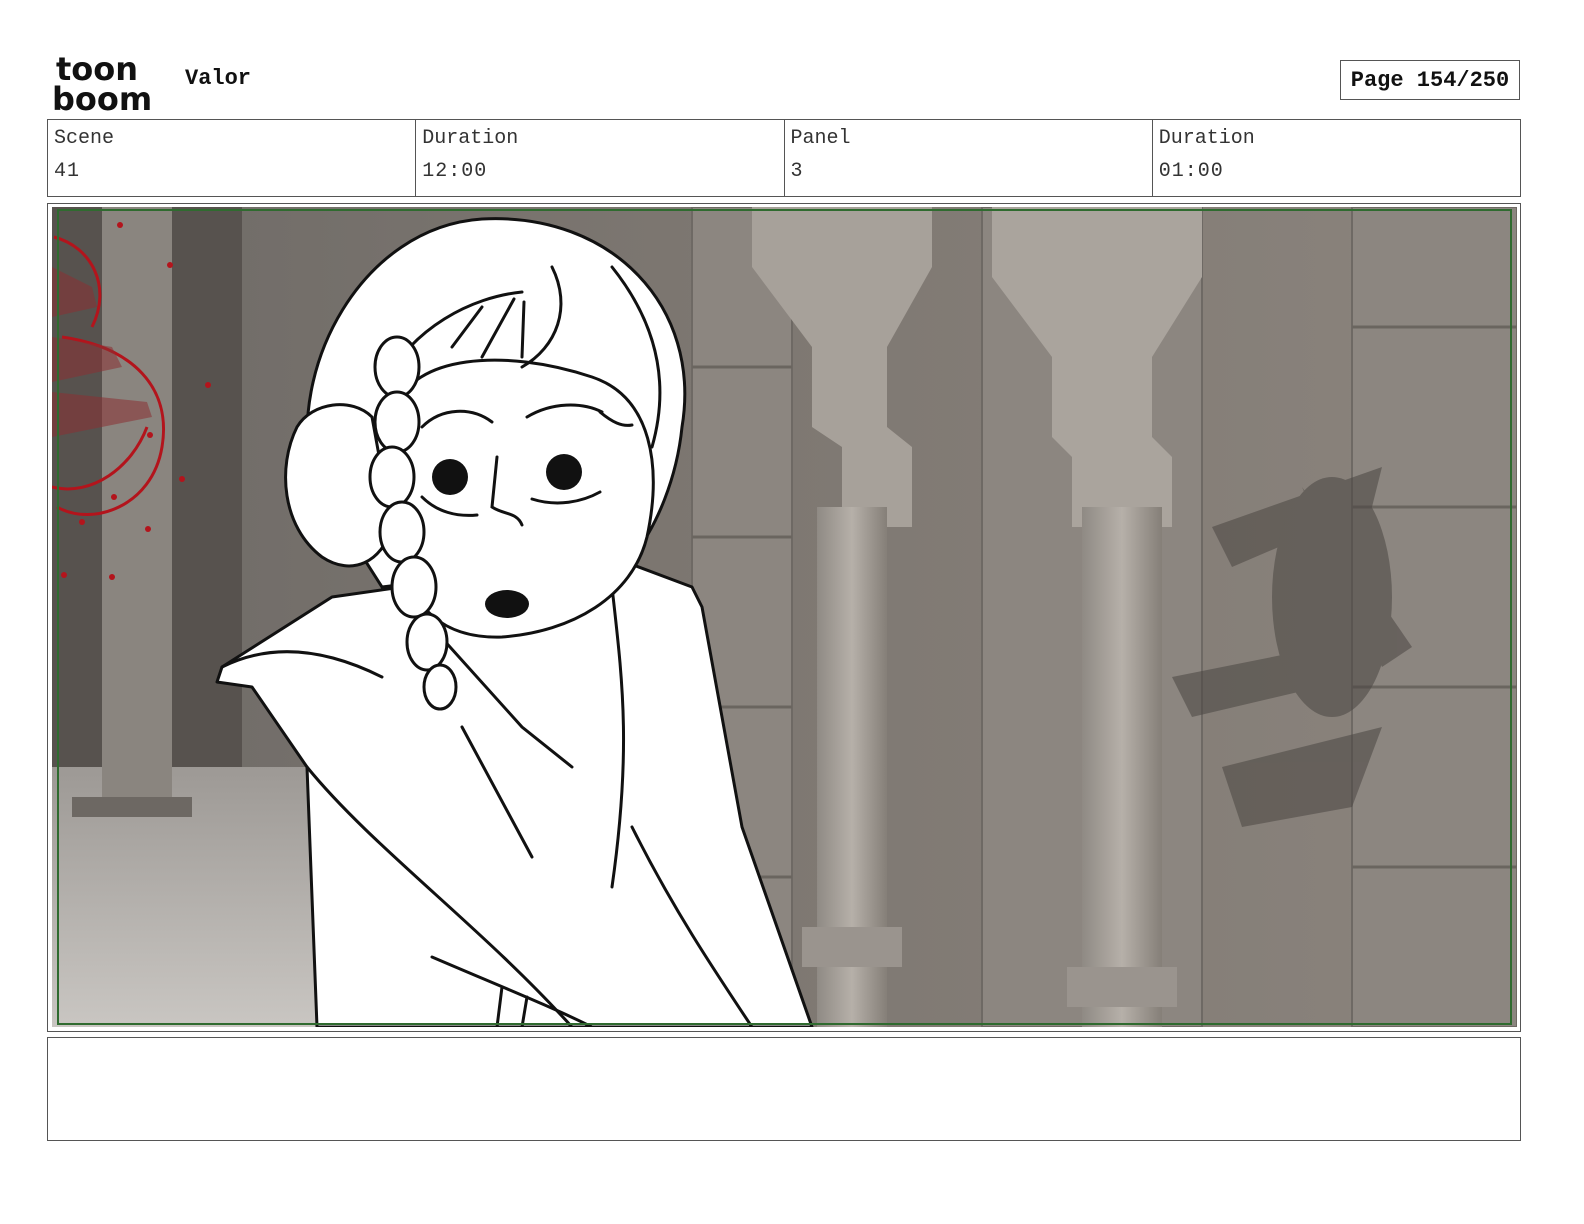 Image resolution: width=1584 pixels, height=1224 pixels. I want to click on scene-duration-cell: Duration 12:00, so click(600, 158).